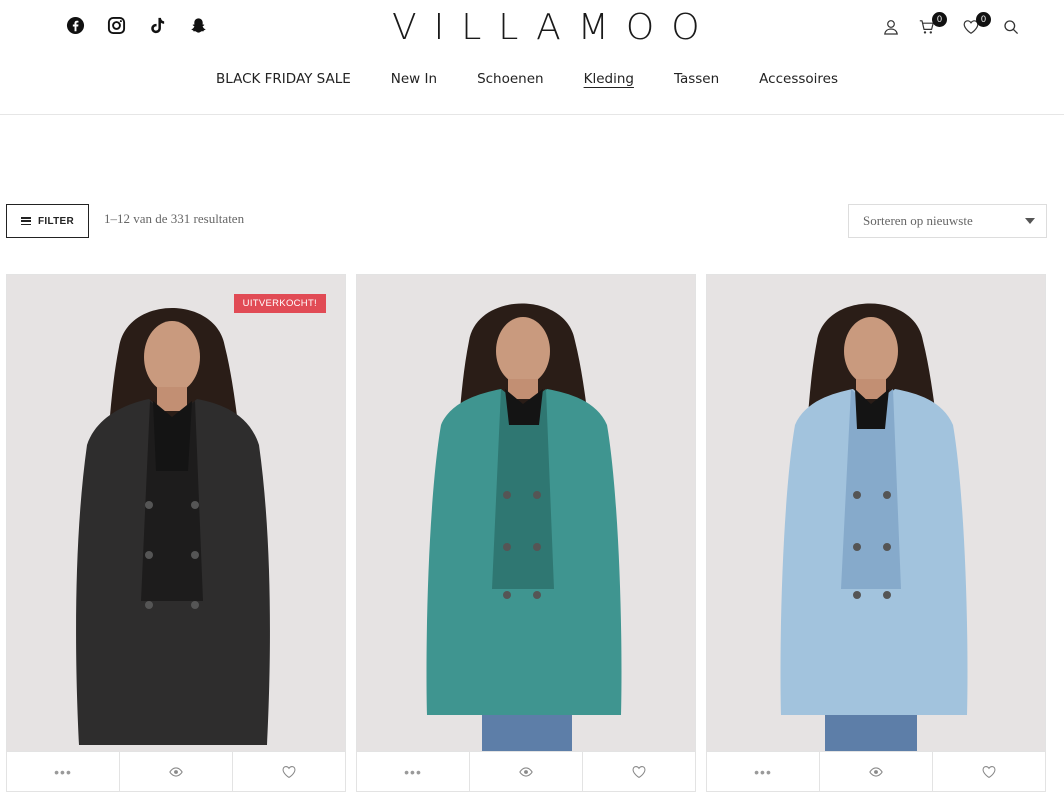 The height and width of the screenshot is (795, 1064). Describe the element at coordinates (283, 79) in the screenshot. I see `nav-item-black-friday-sale: BLACK FRIDAY SALE` at that location.